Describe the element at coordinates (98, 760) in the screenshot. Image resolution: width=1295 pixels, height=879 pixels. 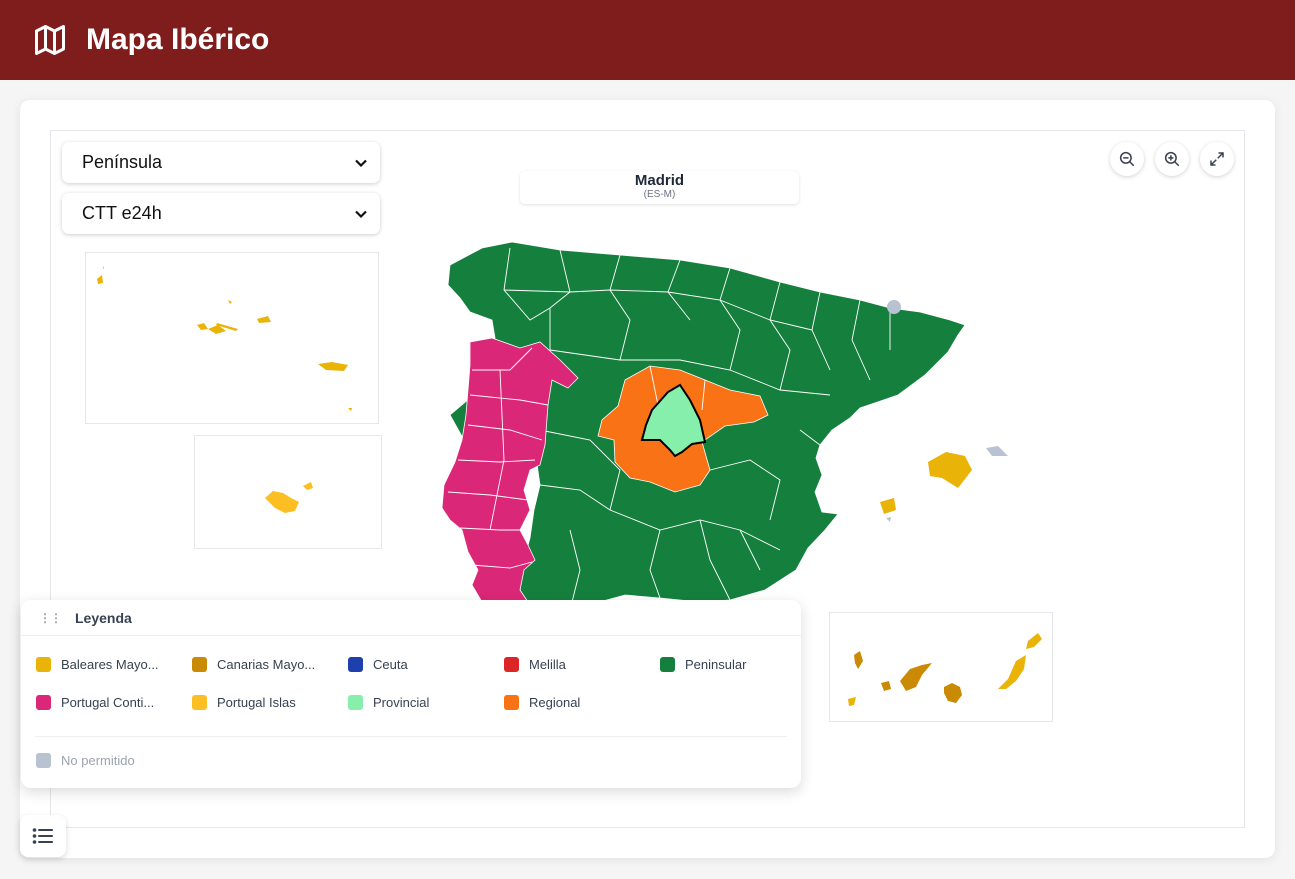
I see `legend-label: No permitido` at that location.